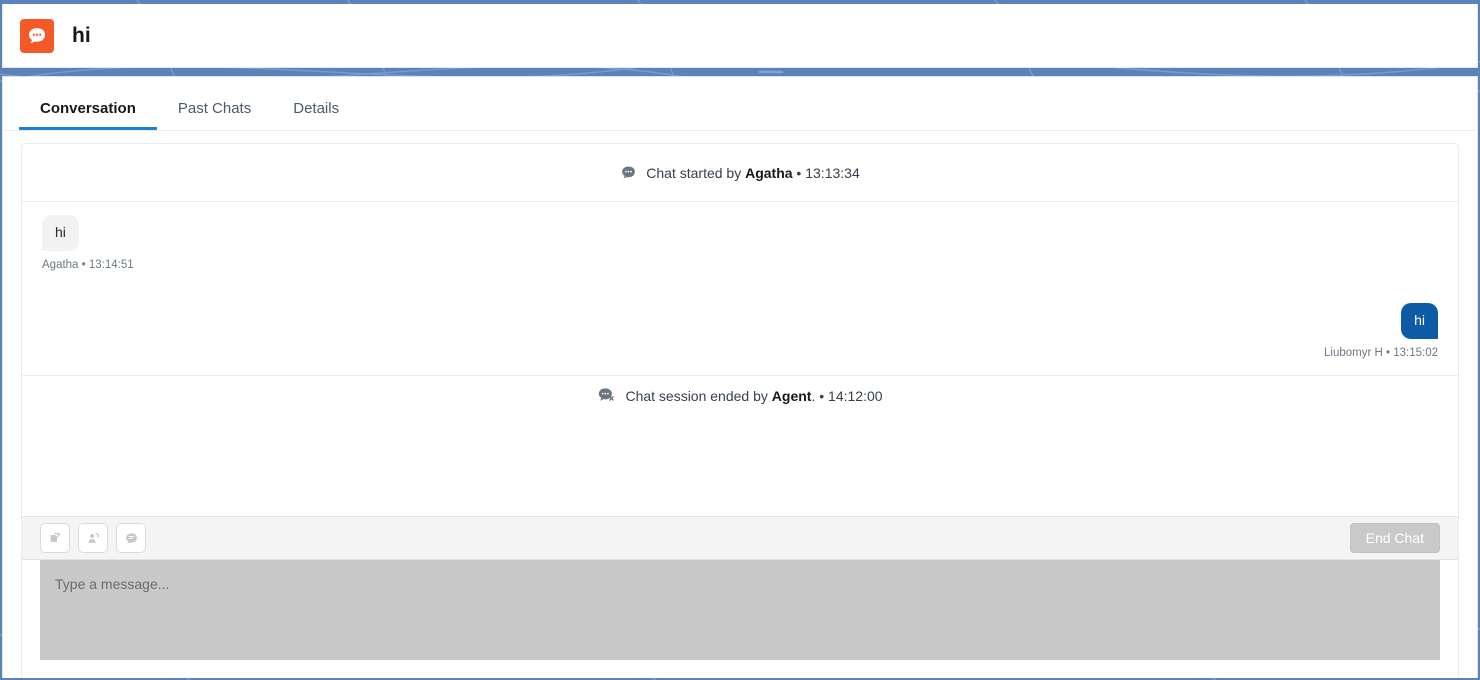  Describe the element at coordinates (55, 538) in the screenshot. I see `transfer-file-icon` at that location.